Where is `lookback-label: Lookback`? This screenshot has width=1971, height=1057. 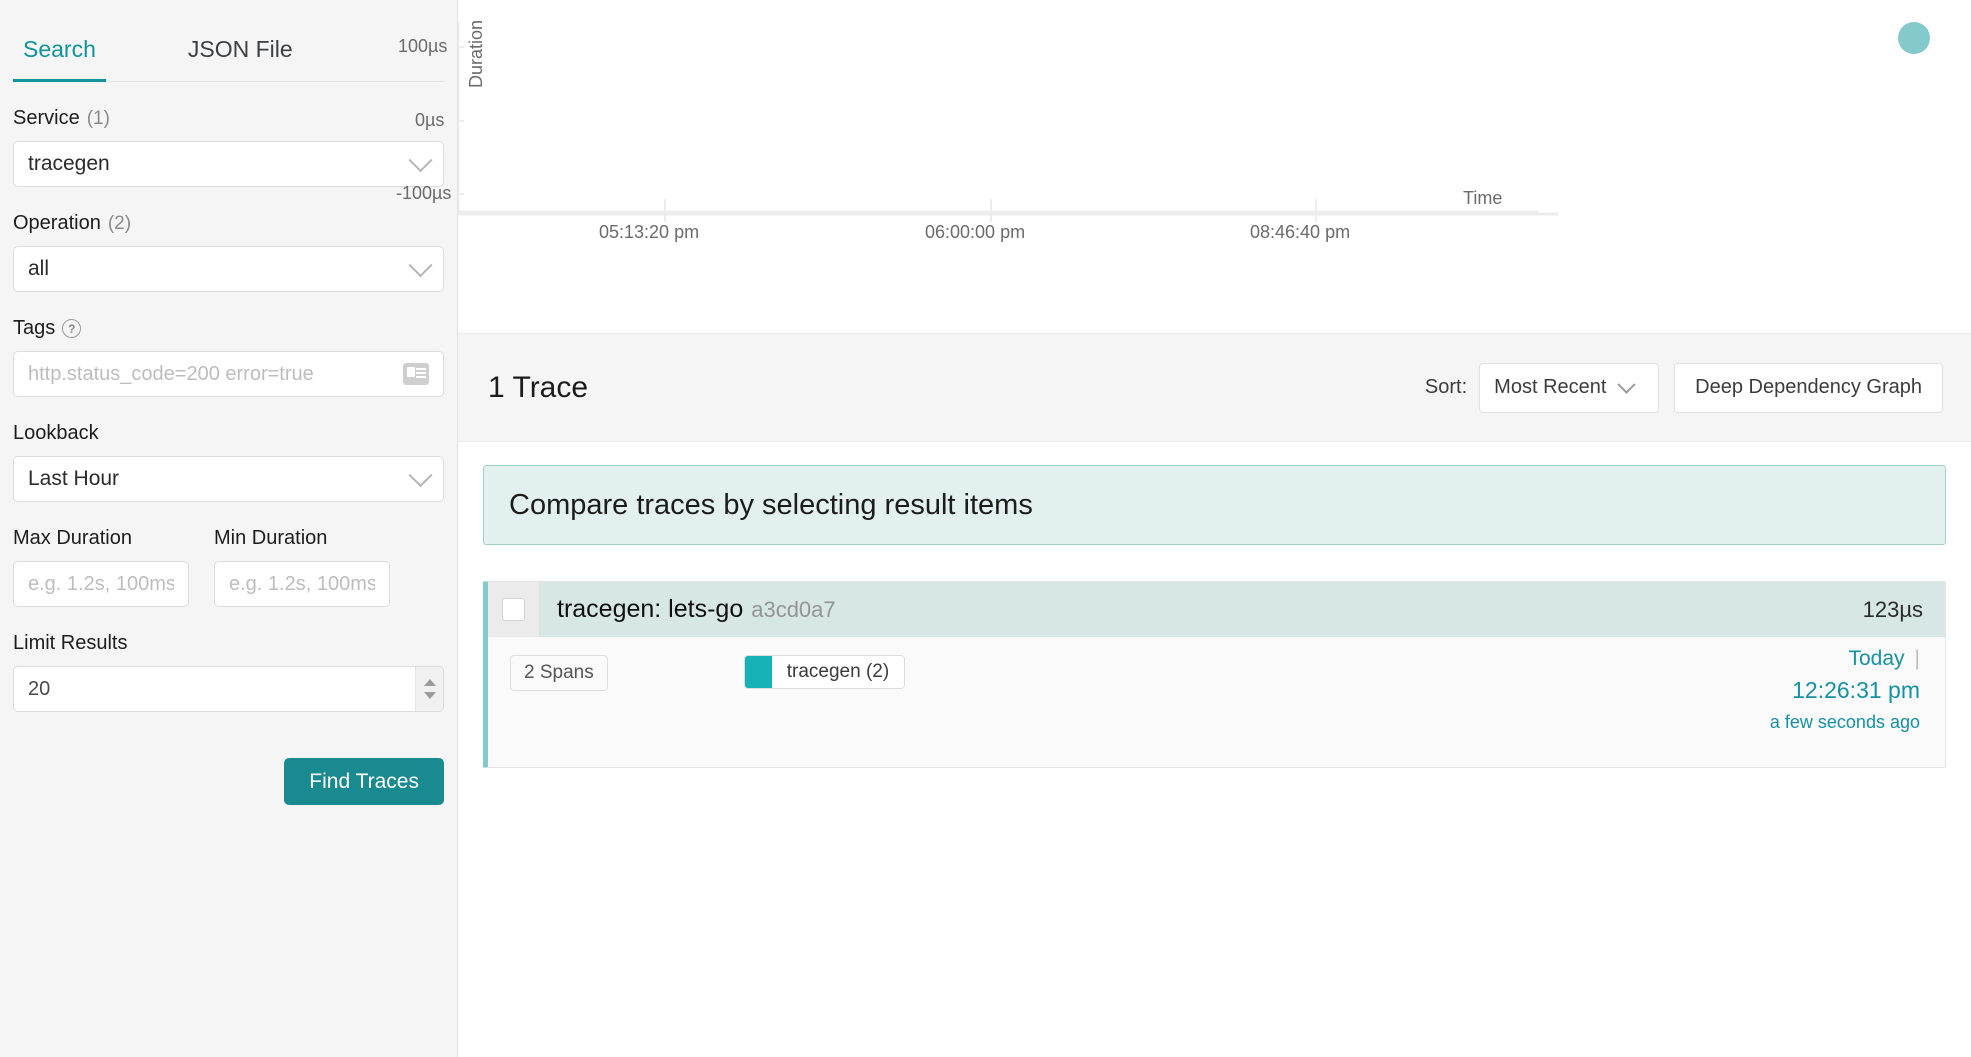
lookback-label: Lookback is located at coordinates (228, 433).